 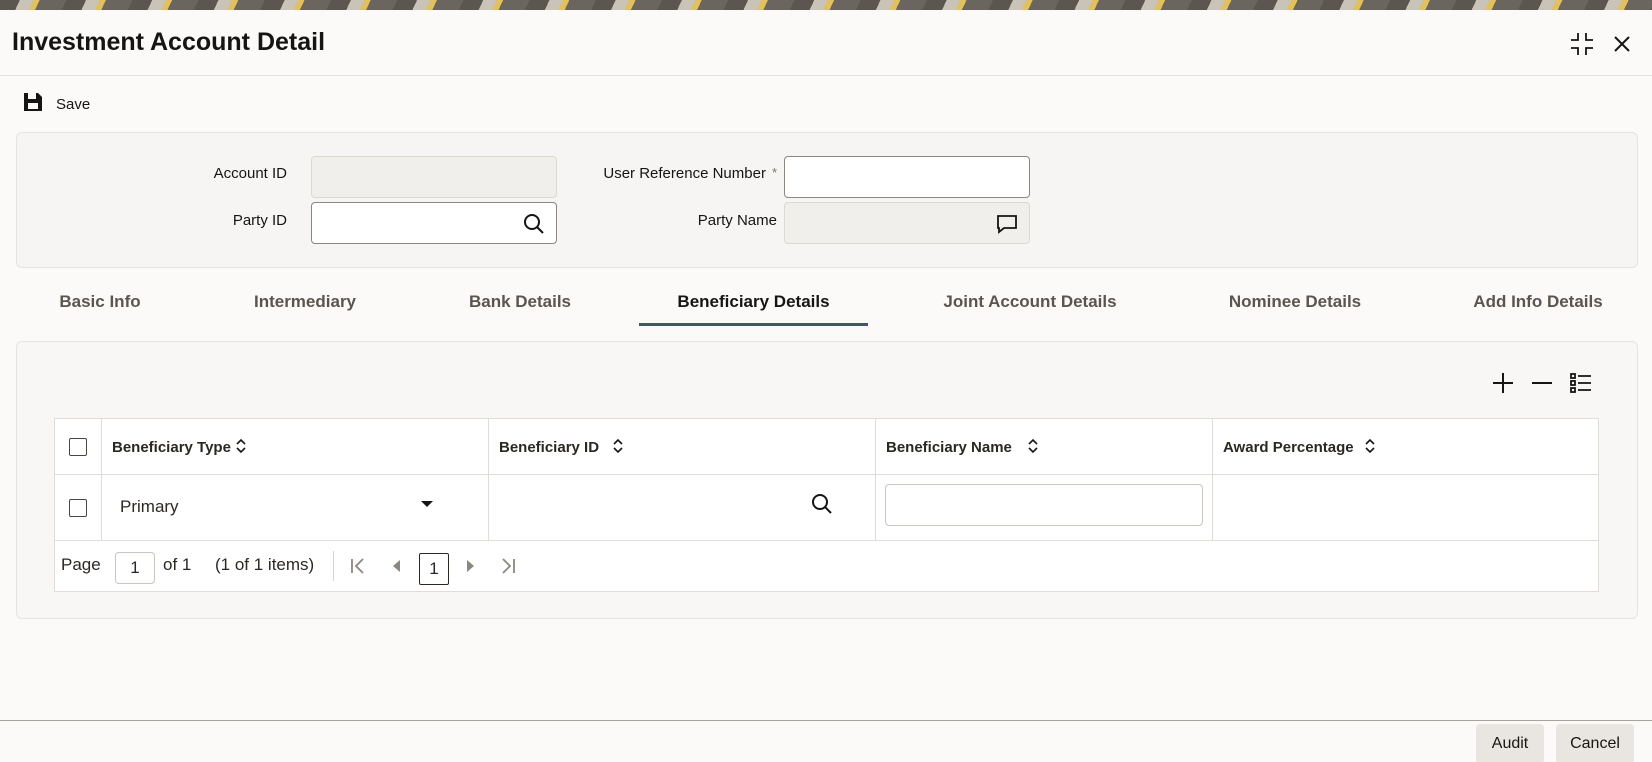 I want to click on tab-joint-account-details: Joint Account Details, so click(x=1030, y=306).